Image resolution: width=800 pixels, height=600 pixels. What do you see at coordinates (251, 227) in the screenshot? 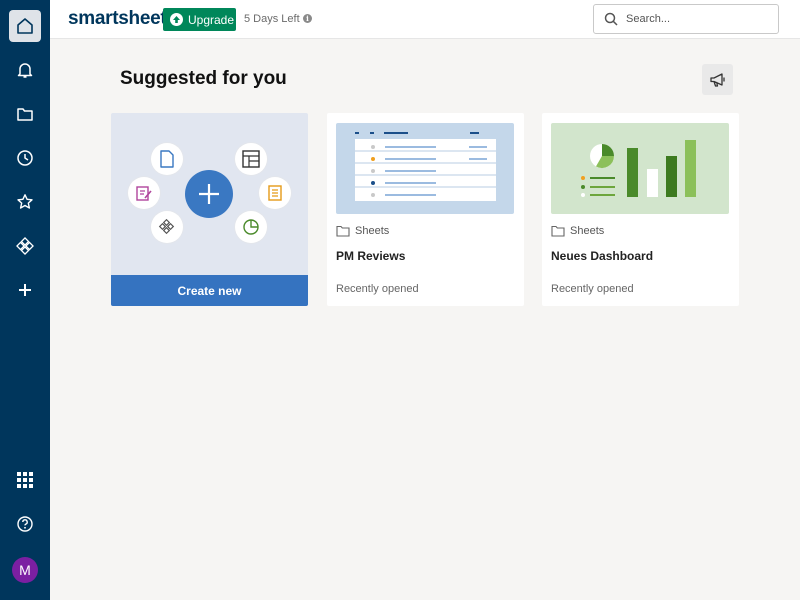
I see `dashboard-template-icon` at bounding box center [251, 227].